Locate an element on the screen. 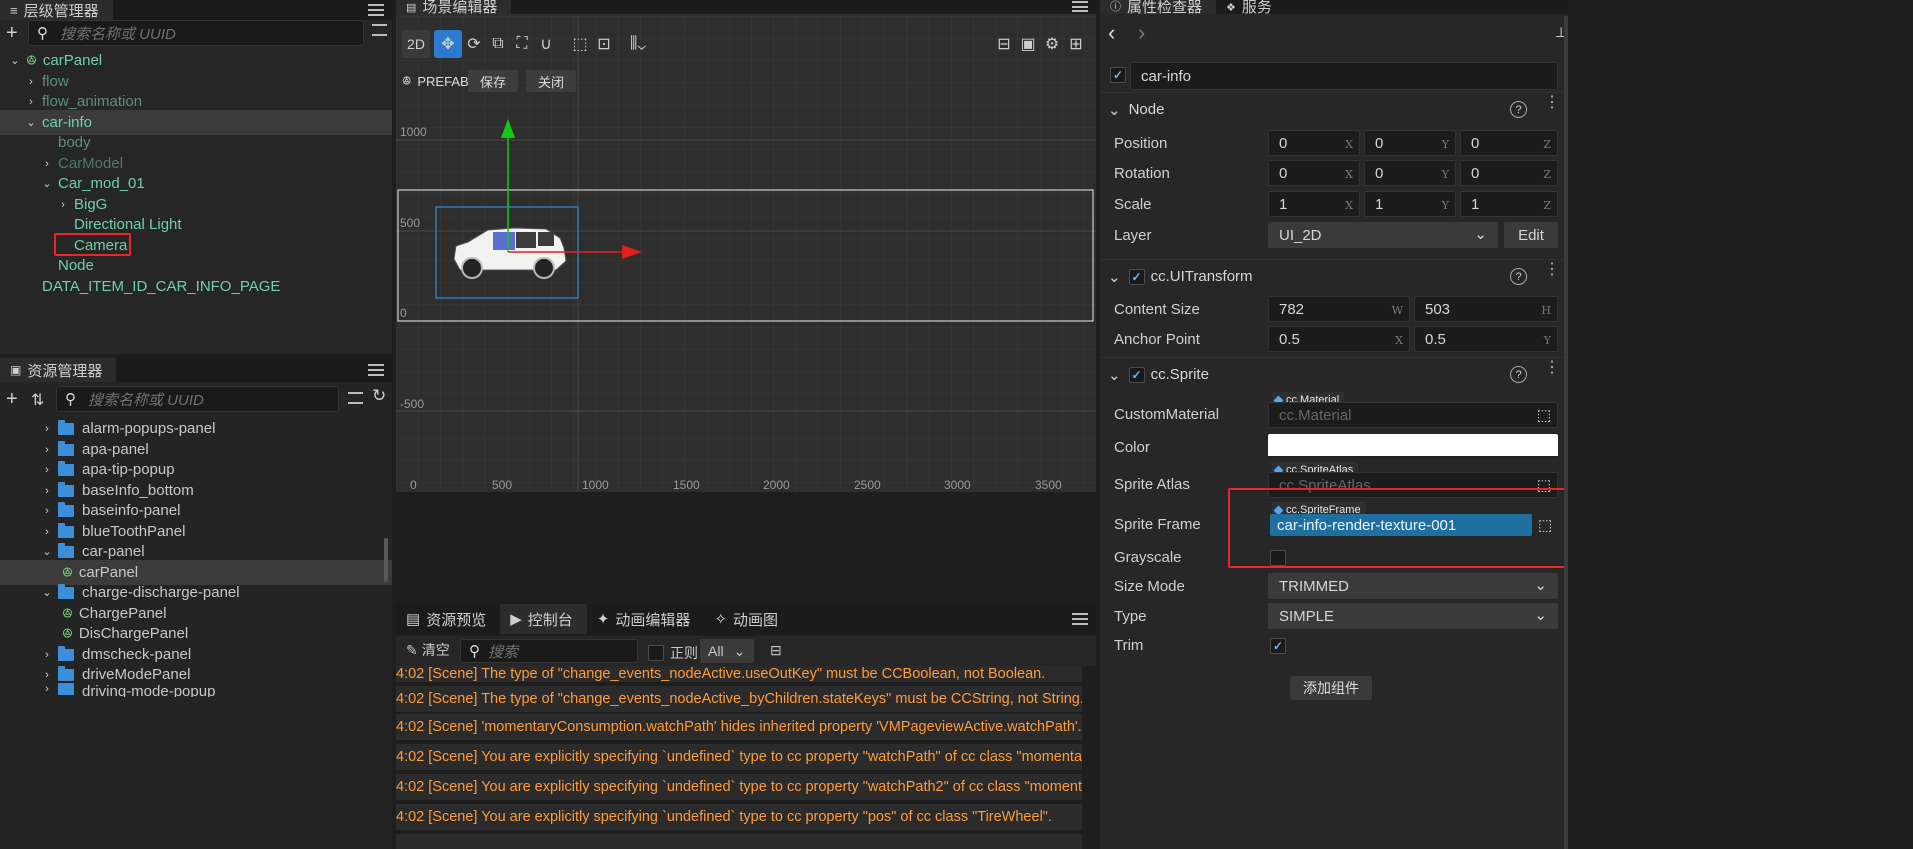 This screenshot has height=849, width=1913. tab-asset-preview: ▤ 资源预览 is located at coordinates (448, 619).